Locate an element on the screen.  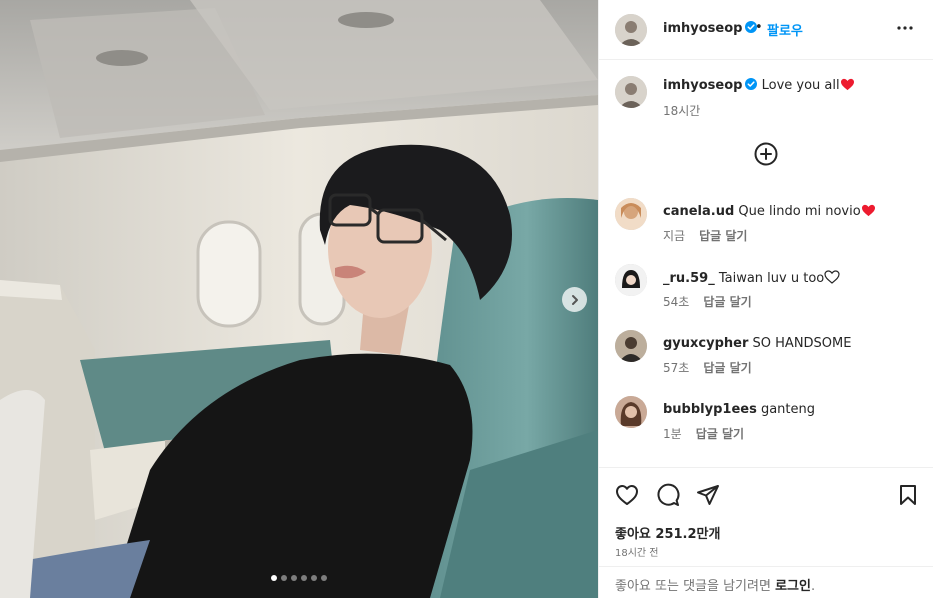
comment-meta: 54초 답글 달기 is located at coordinates (707, 301).